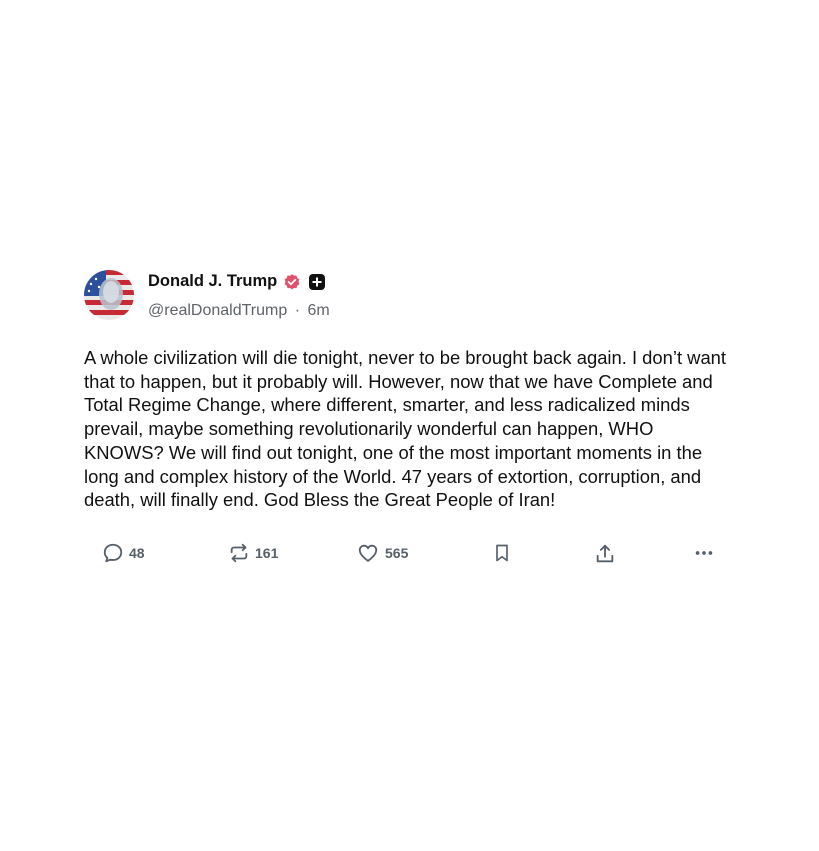 Image resolution: width=819 pixels, height=851 pixels. Describe the element at coordinates (317, 281) in the screenshot. I see `plus-badge-icon` at that location.